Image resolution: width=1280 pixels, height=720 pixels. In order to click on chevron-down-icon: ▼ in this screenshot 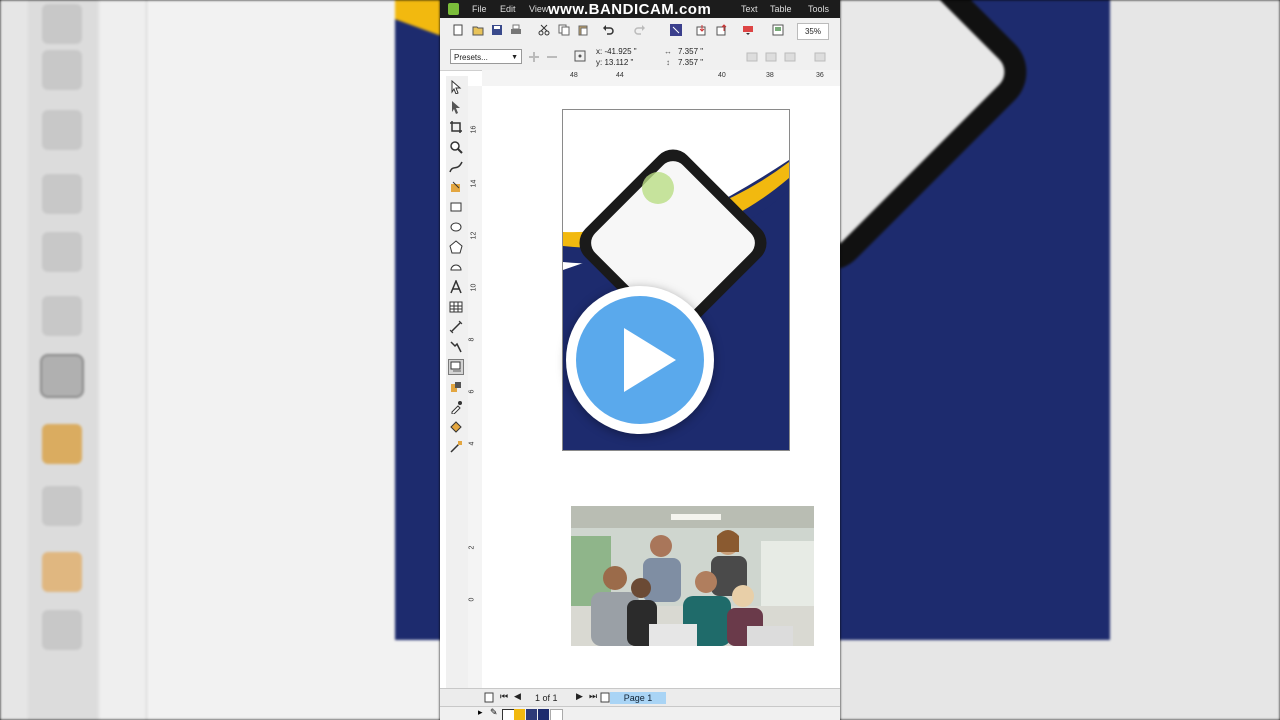, I will do `click(514, 57)`.